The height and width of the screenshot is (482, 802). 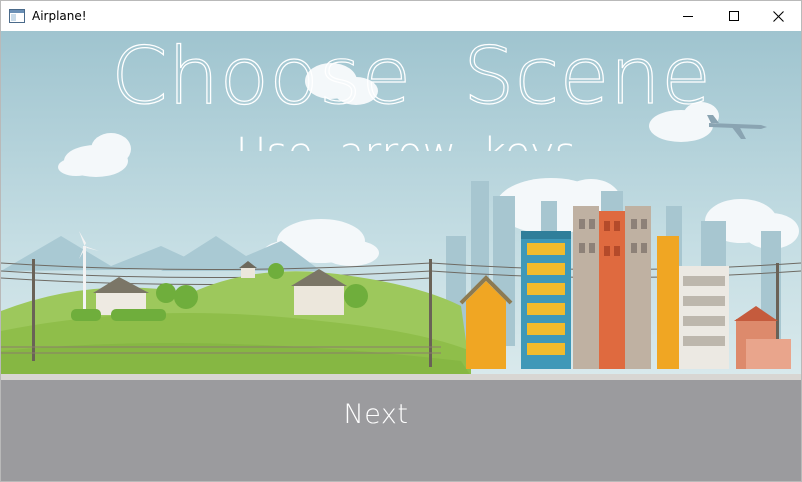 I want to click on next-label: Next, so click(x=376, y=414).